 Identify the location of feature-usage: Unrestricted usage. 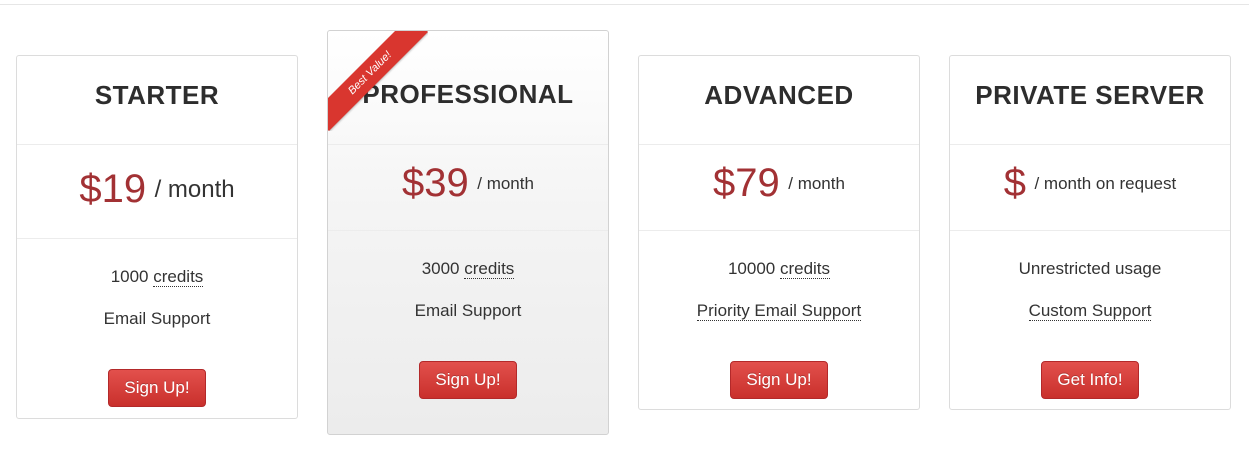
(1090, 268).